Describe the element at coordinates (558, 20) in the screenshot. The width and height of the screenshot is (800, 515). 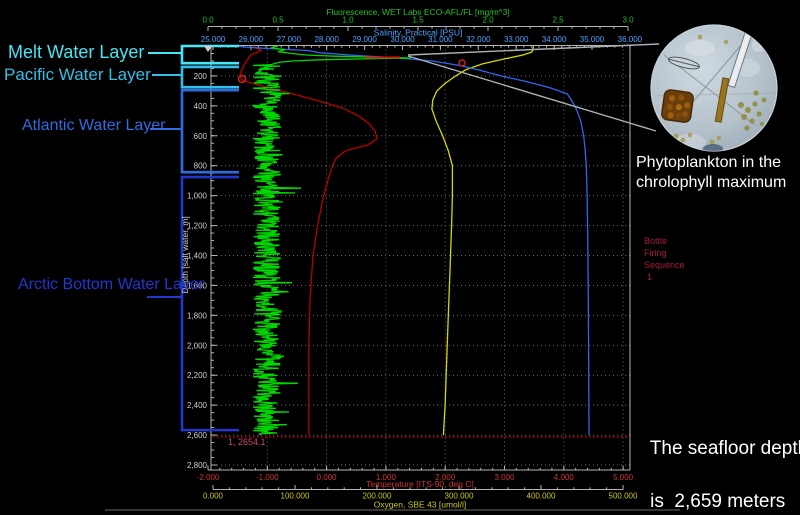
I see `svg-text: 2.5` at that location.